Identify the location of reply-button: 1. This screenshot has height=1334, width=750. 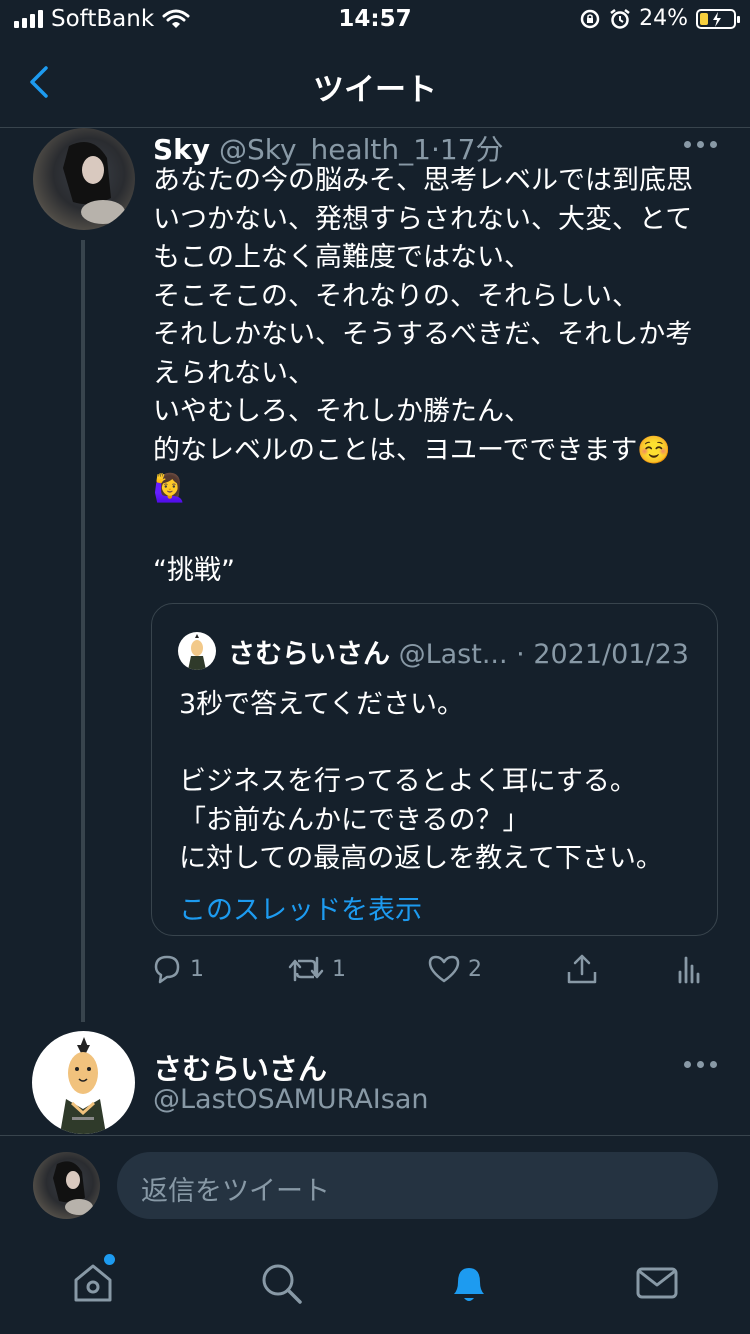
(177, 969).